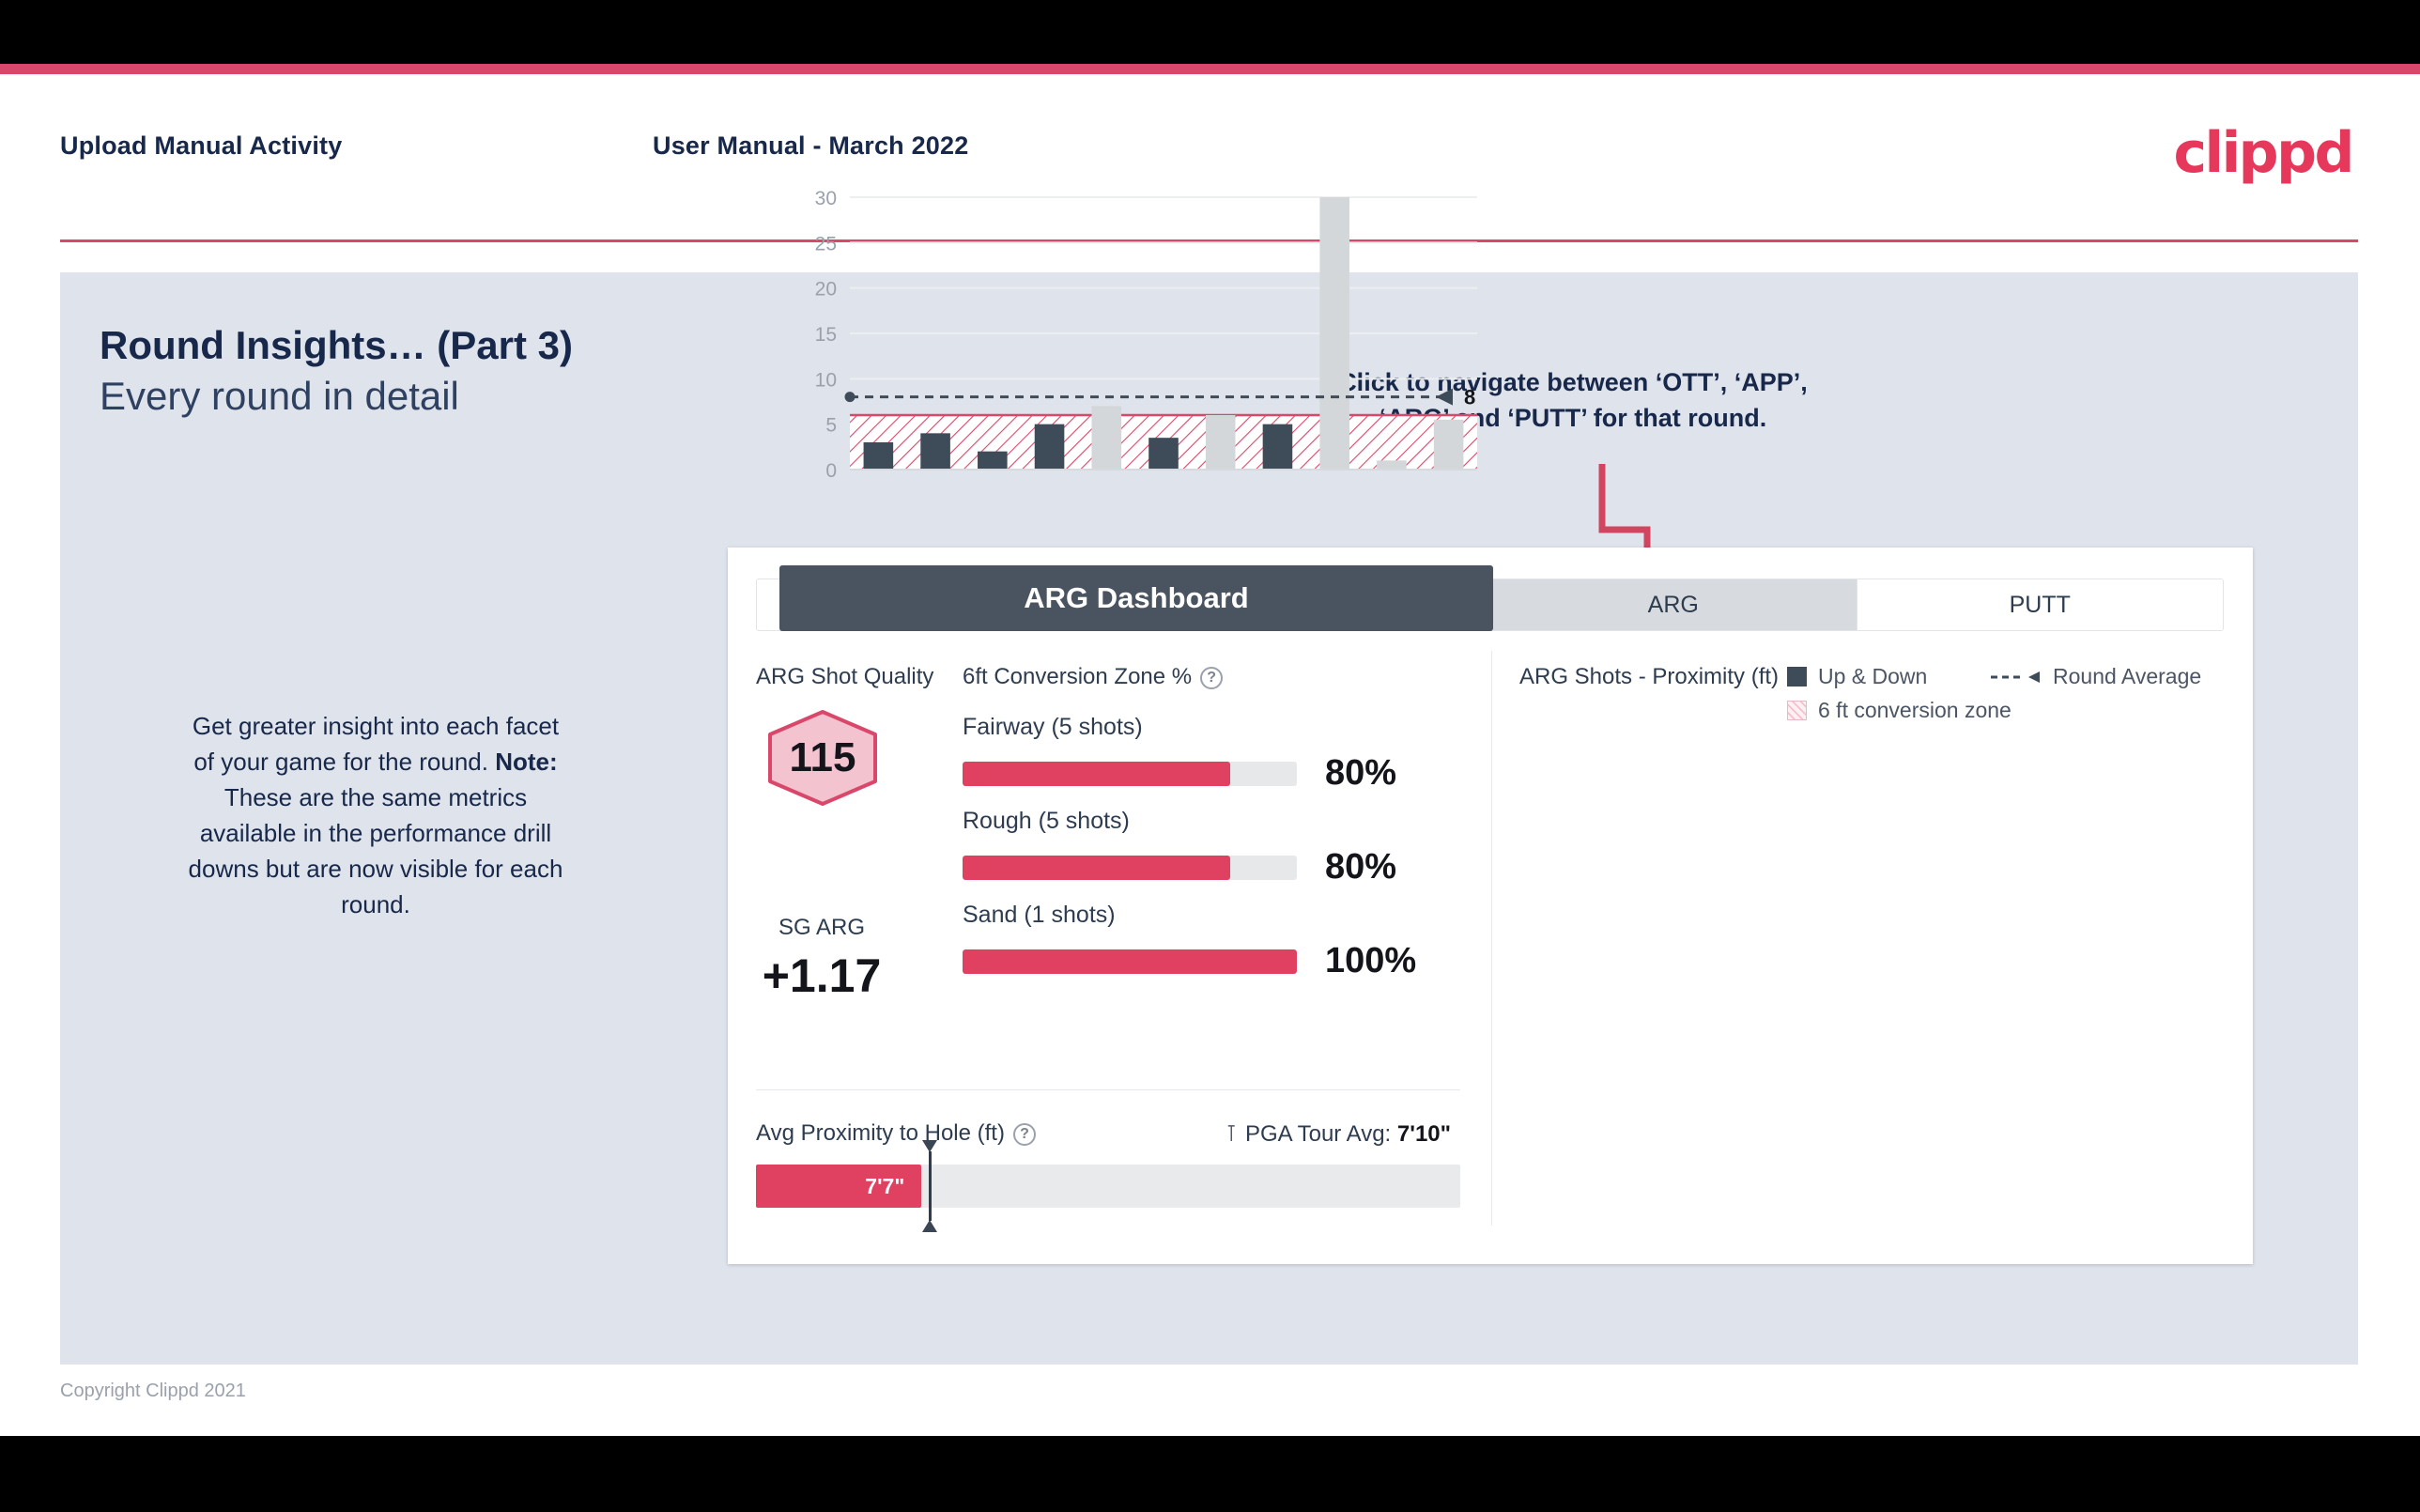 This screenshot has height=1512, width=2420. I want to click on legend-up-and-down: Up & Down, so click(1857, 677).